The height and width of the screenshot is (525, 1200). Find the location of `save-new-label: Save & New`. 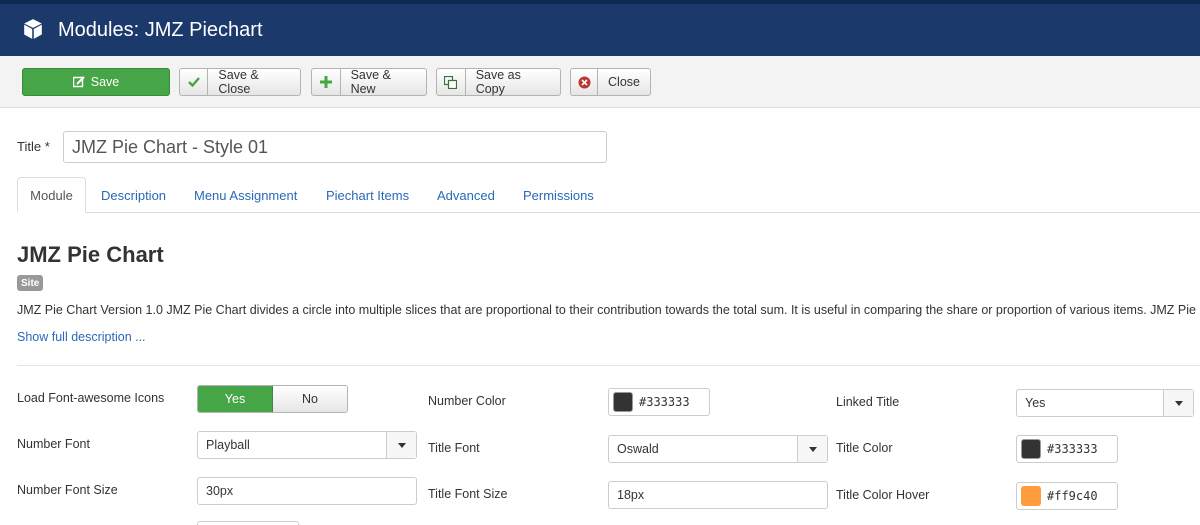

save-new-label: Save & New is located at coordinates (370, 82).